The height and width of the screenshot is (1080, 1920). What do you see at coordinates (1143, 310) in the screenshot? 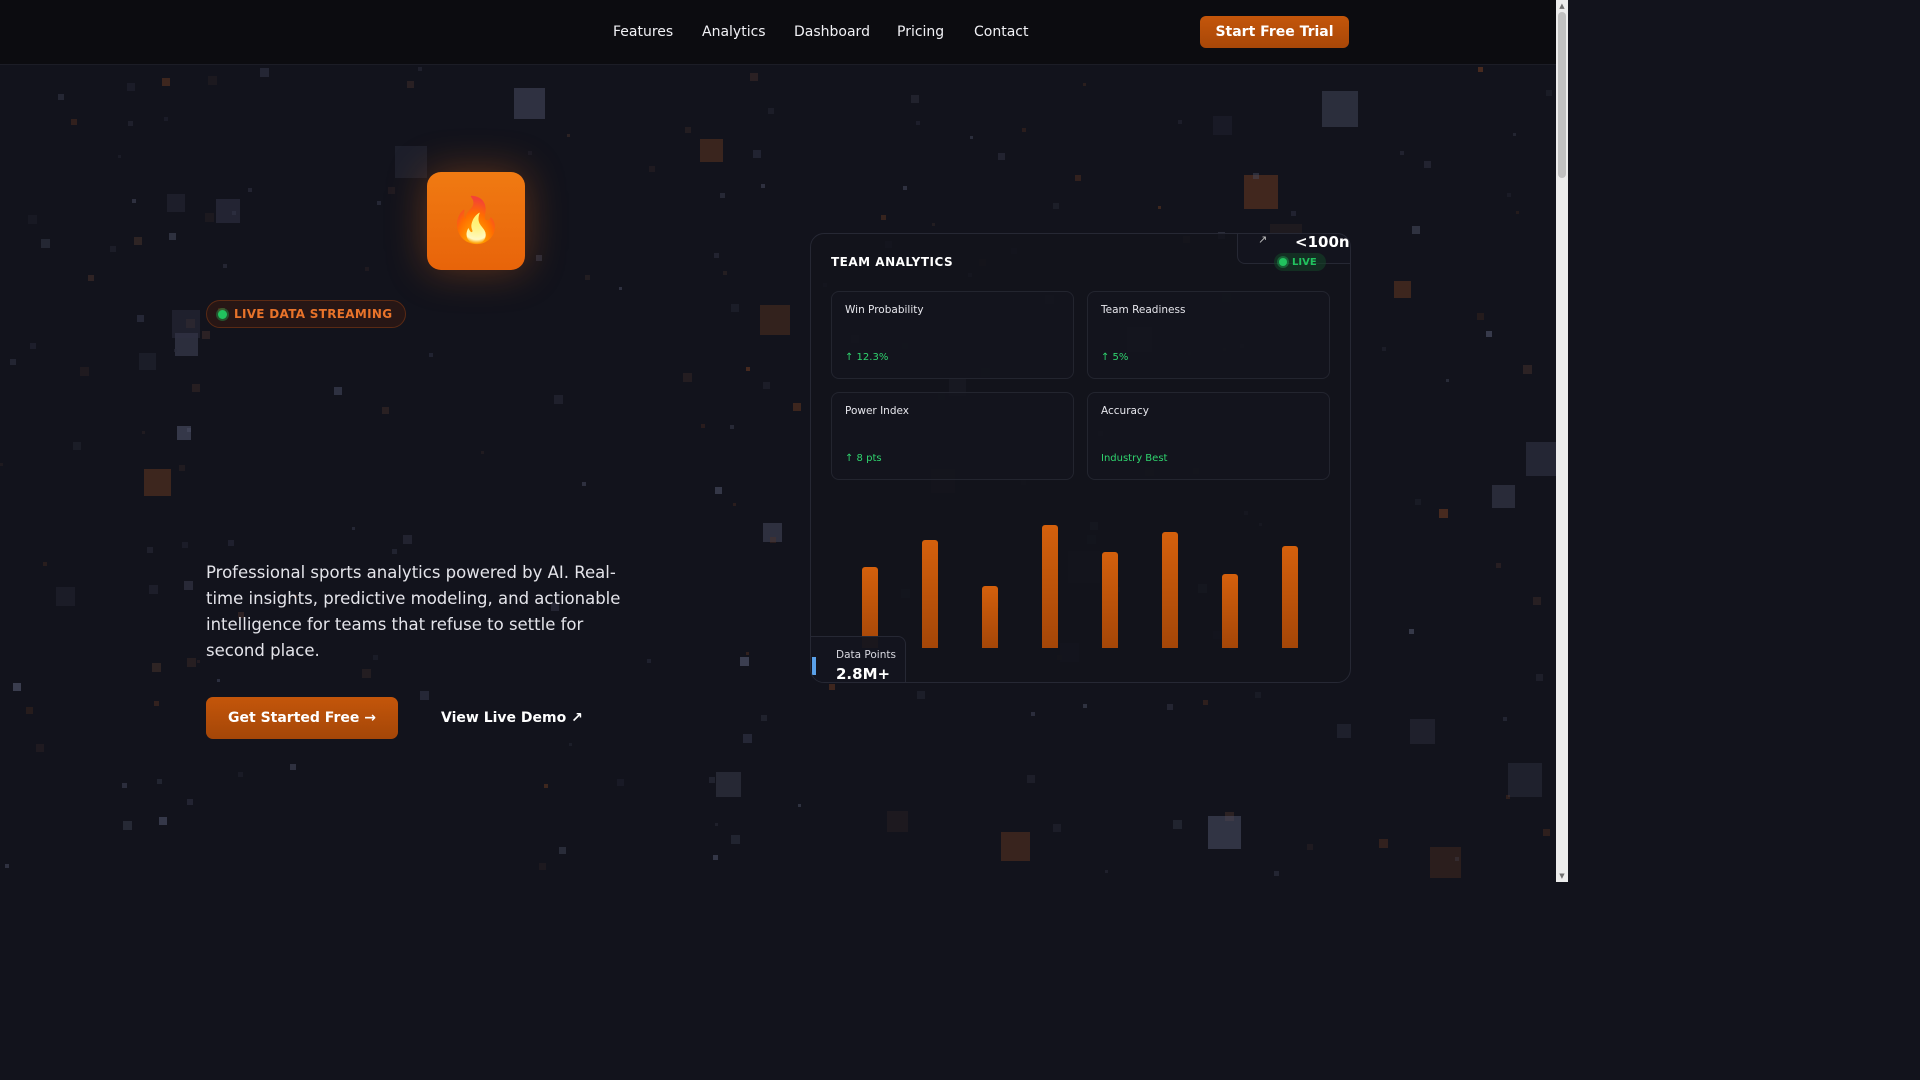
I see `metric-label: Team Readiness` at bounding box center [1143, 310].